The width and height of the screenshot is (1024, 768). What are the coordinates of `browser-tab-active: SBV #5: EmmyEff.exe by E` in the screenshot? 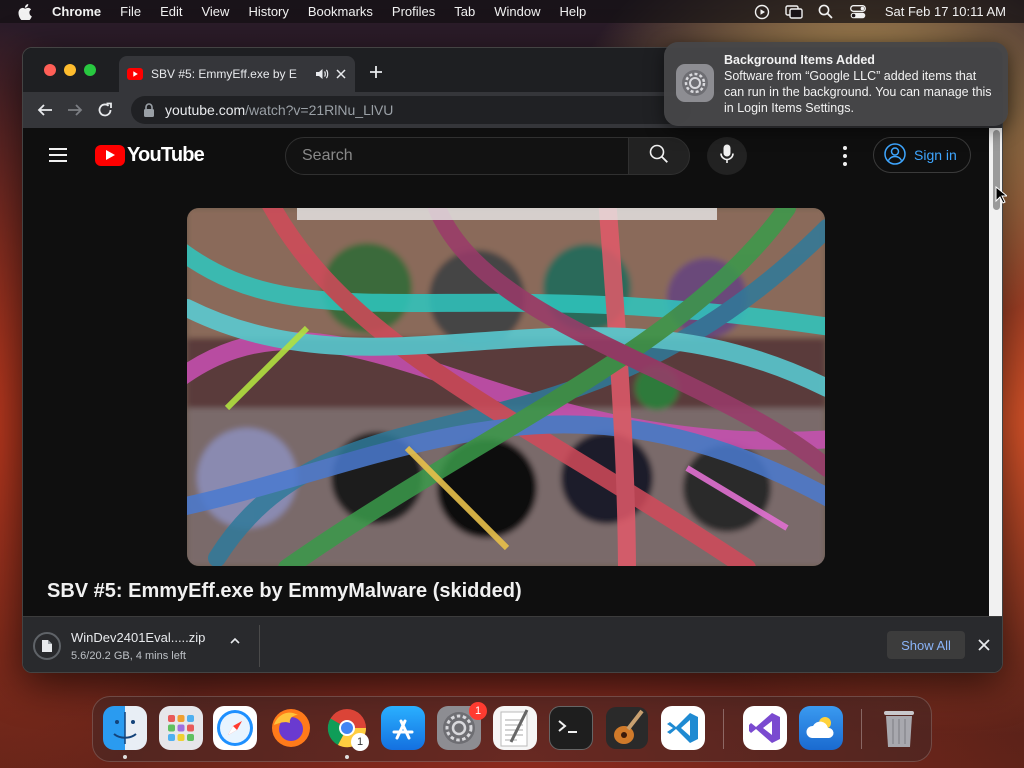 It's located at (237, 74).